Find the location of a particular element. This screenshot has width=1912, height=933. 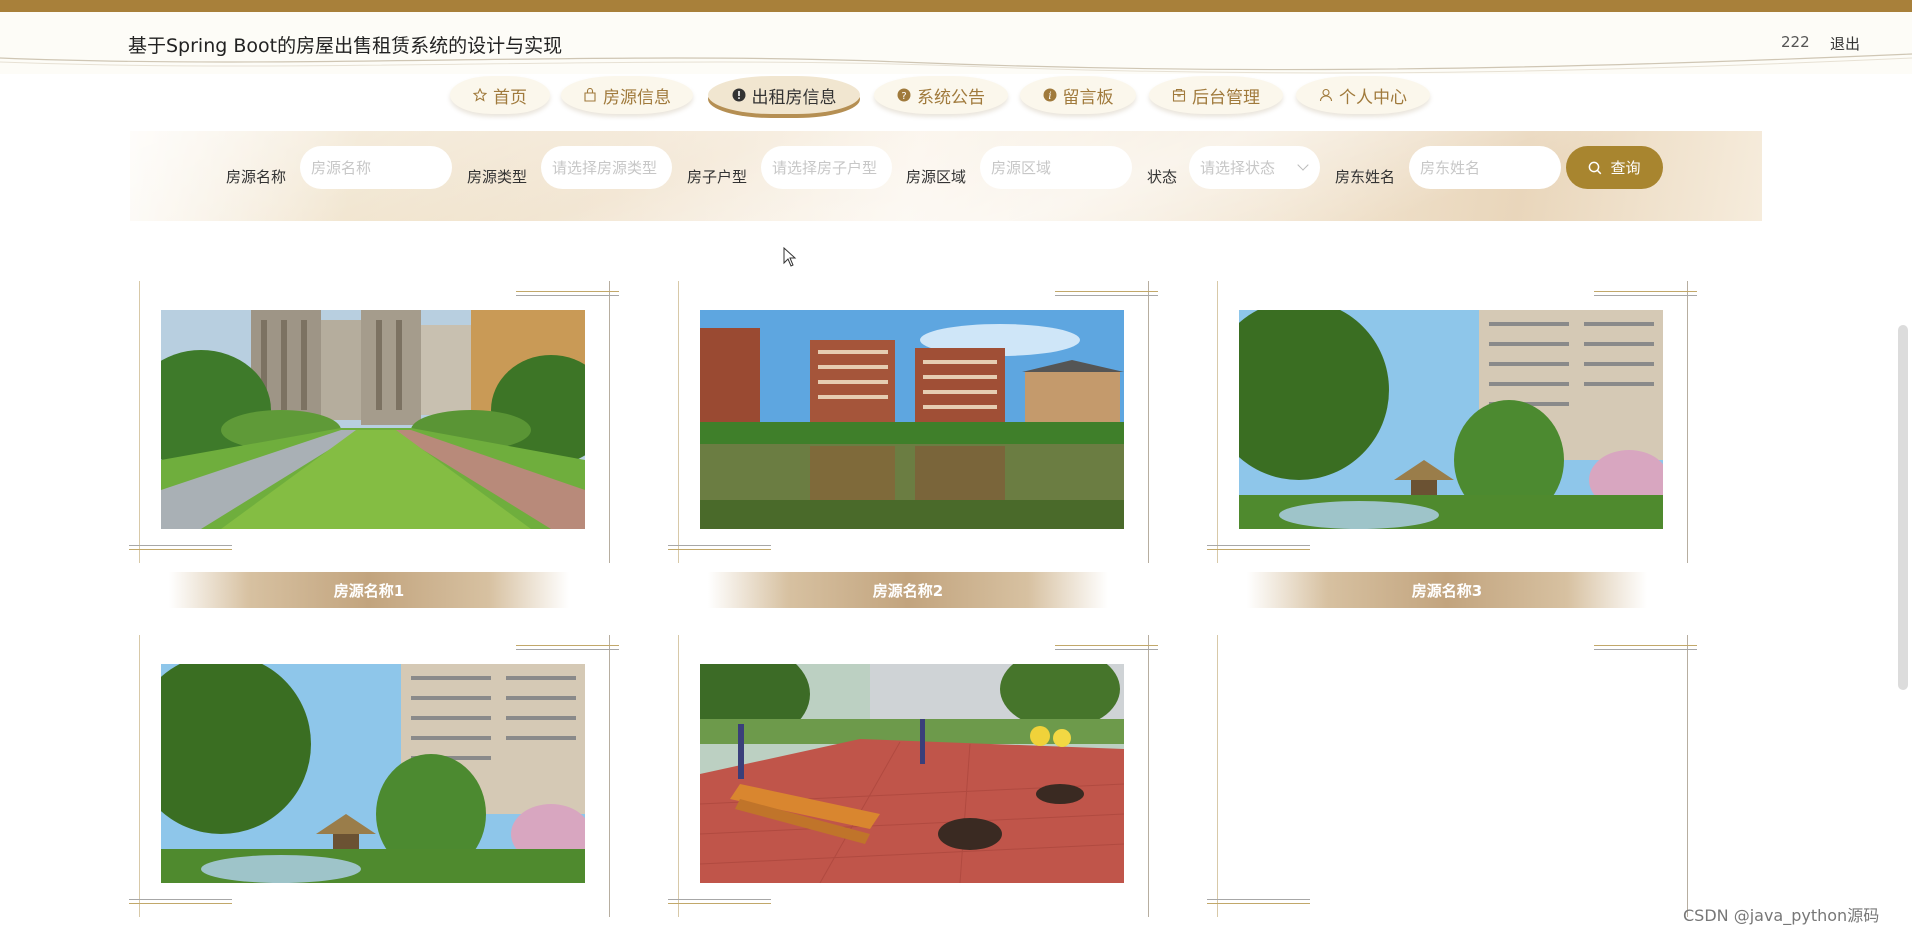

main-nav: 首页 房源信息 出租房信息 ? 系统公告 i 留言板 后台管理 个人中心 is located at coordinates (956, 98).